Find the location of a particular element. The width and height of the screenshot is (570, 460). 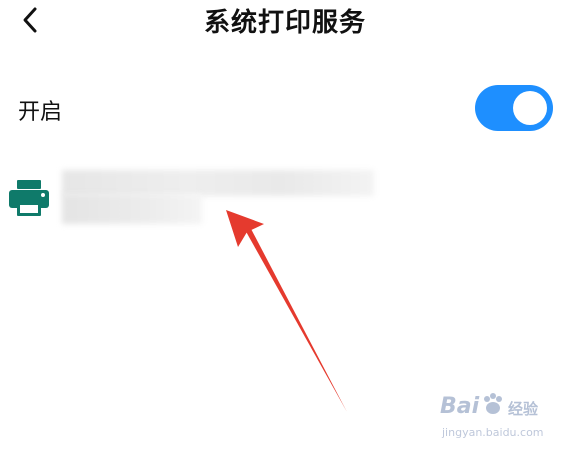

paw-icon is located at coordinates (493, 403).